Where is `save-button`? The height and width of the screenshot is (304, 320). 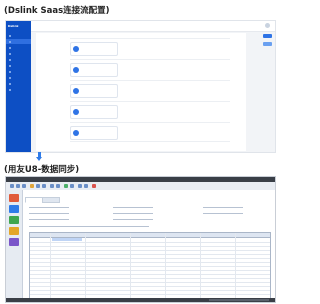
save-button is located at coordinates (267, 36).